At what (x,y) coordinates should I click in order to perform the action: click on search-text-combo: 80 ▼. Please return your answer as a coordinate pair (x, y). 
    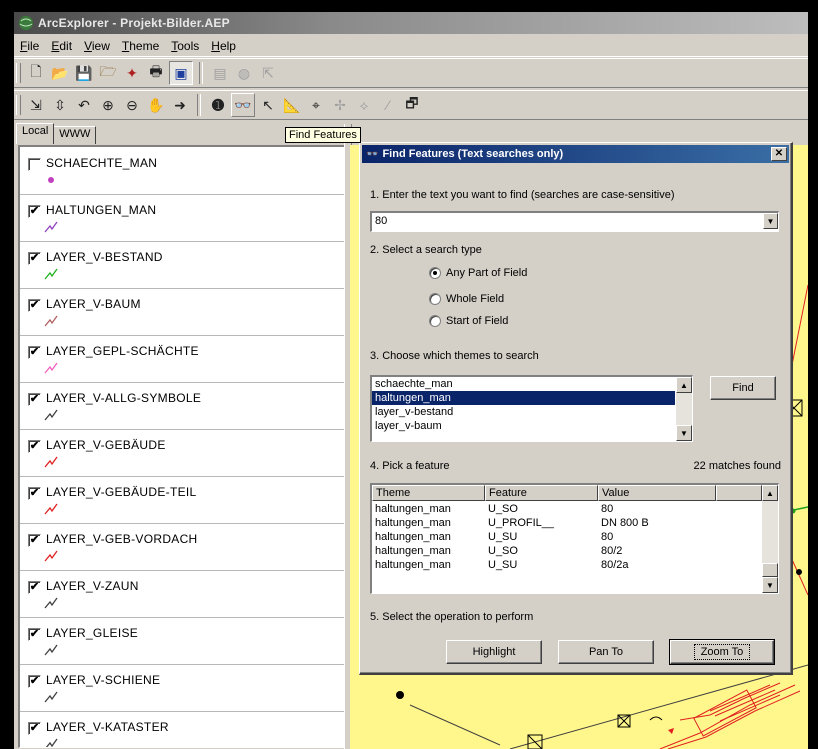
    Looking at the image, I should click on (574, 221).